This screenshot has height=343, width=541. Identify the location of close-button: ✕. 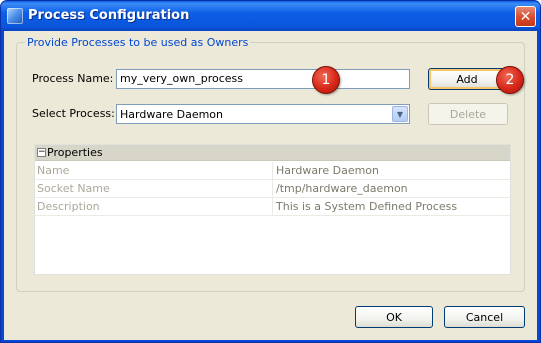
(525, 16).